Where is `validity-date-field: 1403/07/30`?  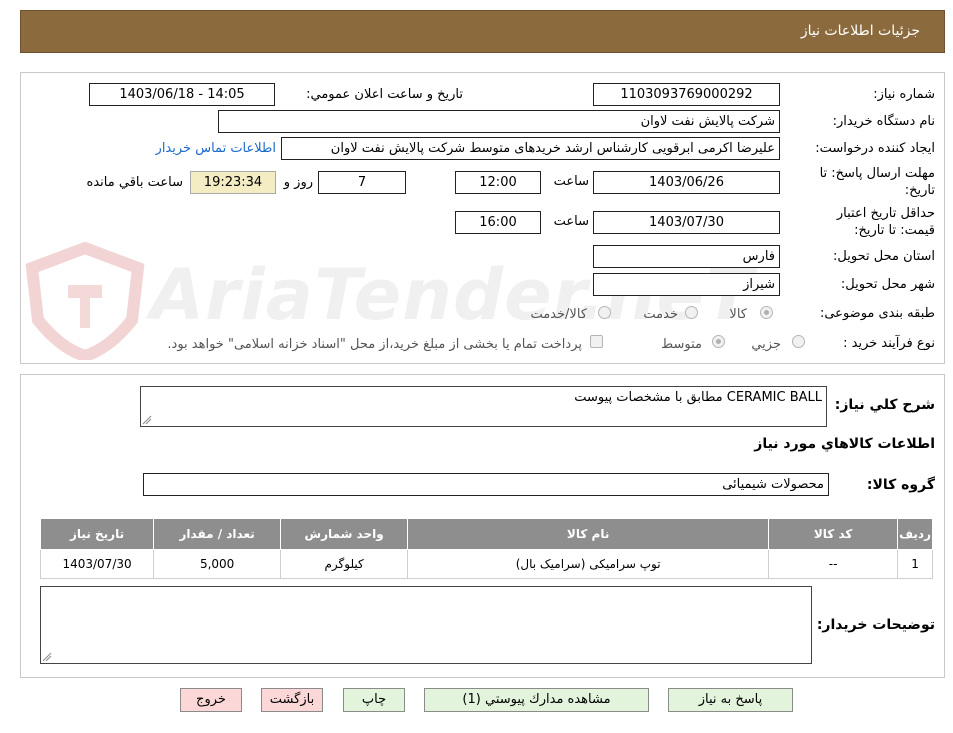
validity-date-field: 1403/07/30 is located at coordinates (686, 222).